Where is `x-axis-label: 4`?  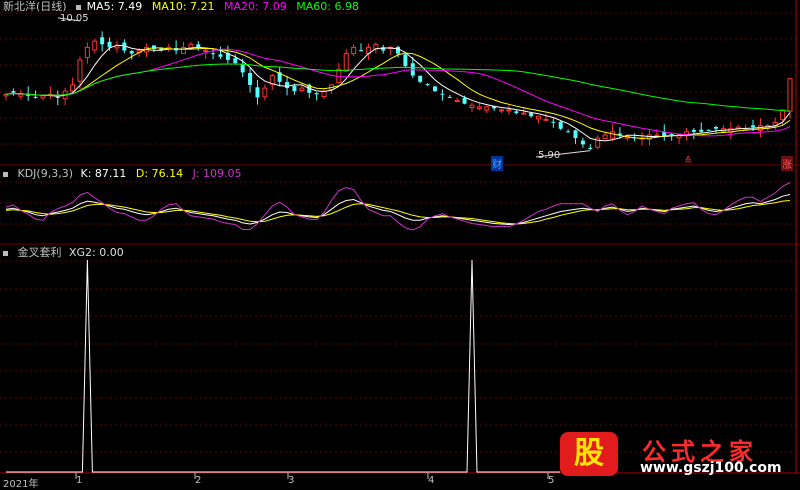 x-axis-label: 4 is located at coordinates (431, 480).